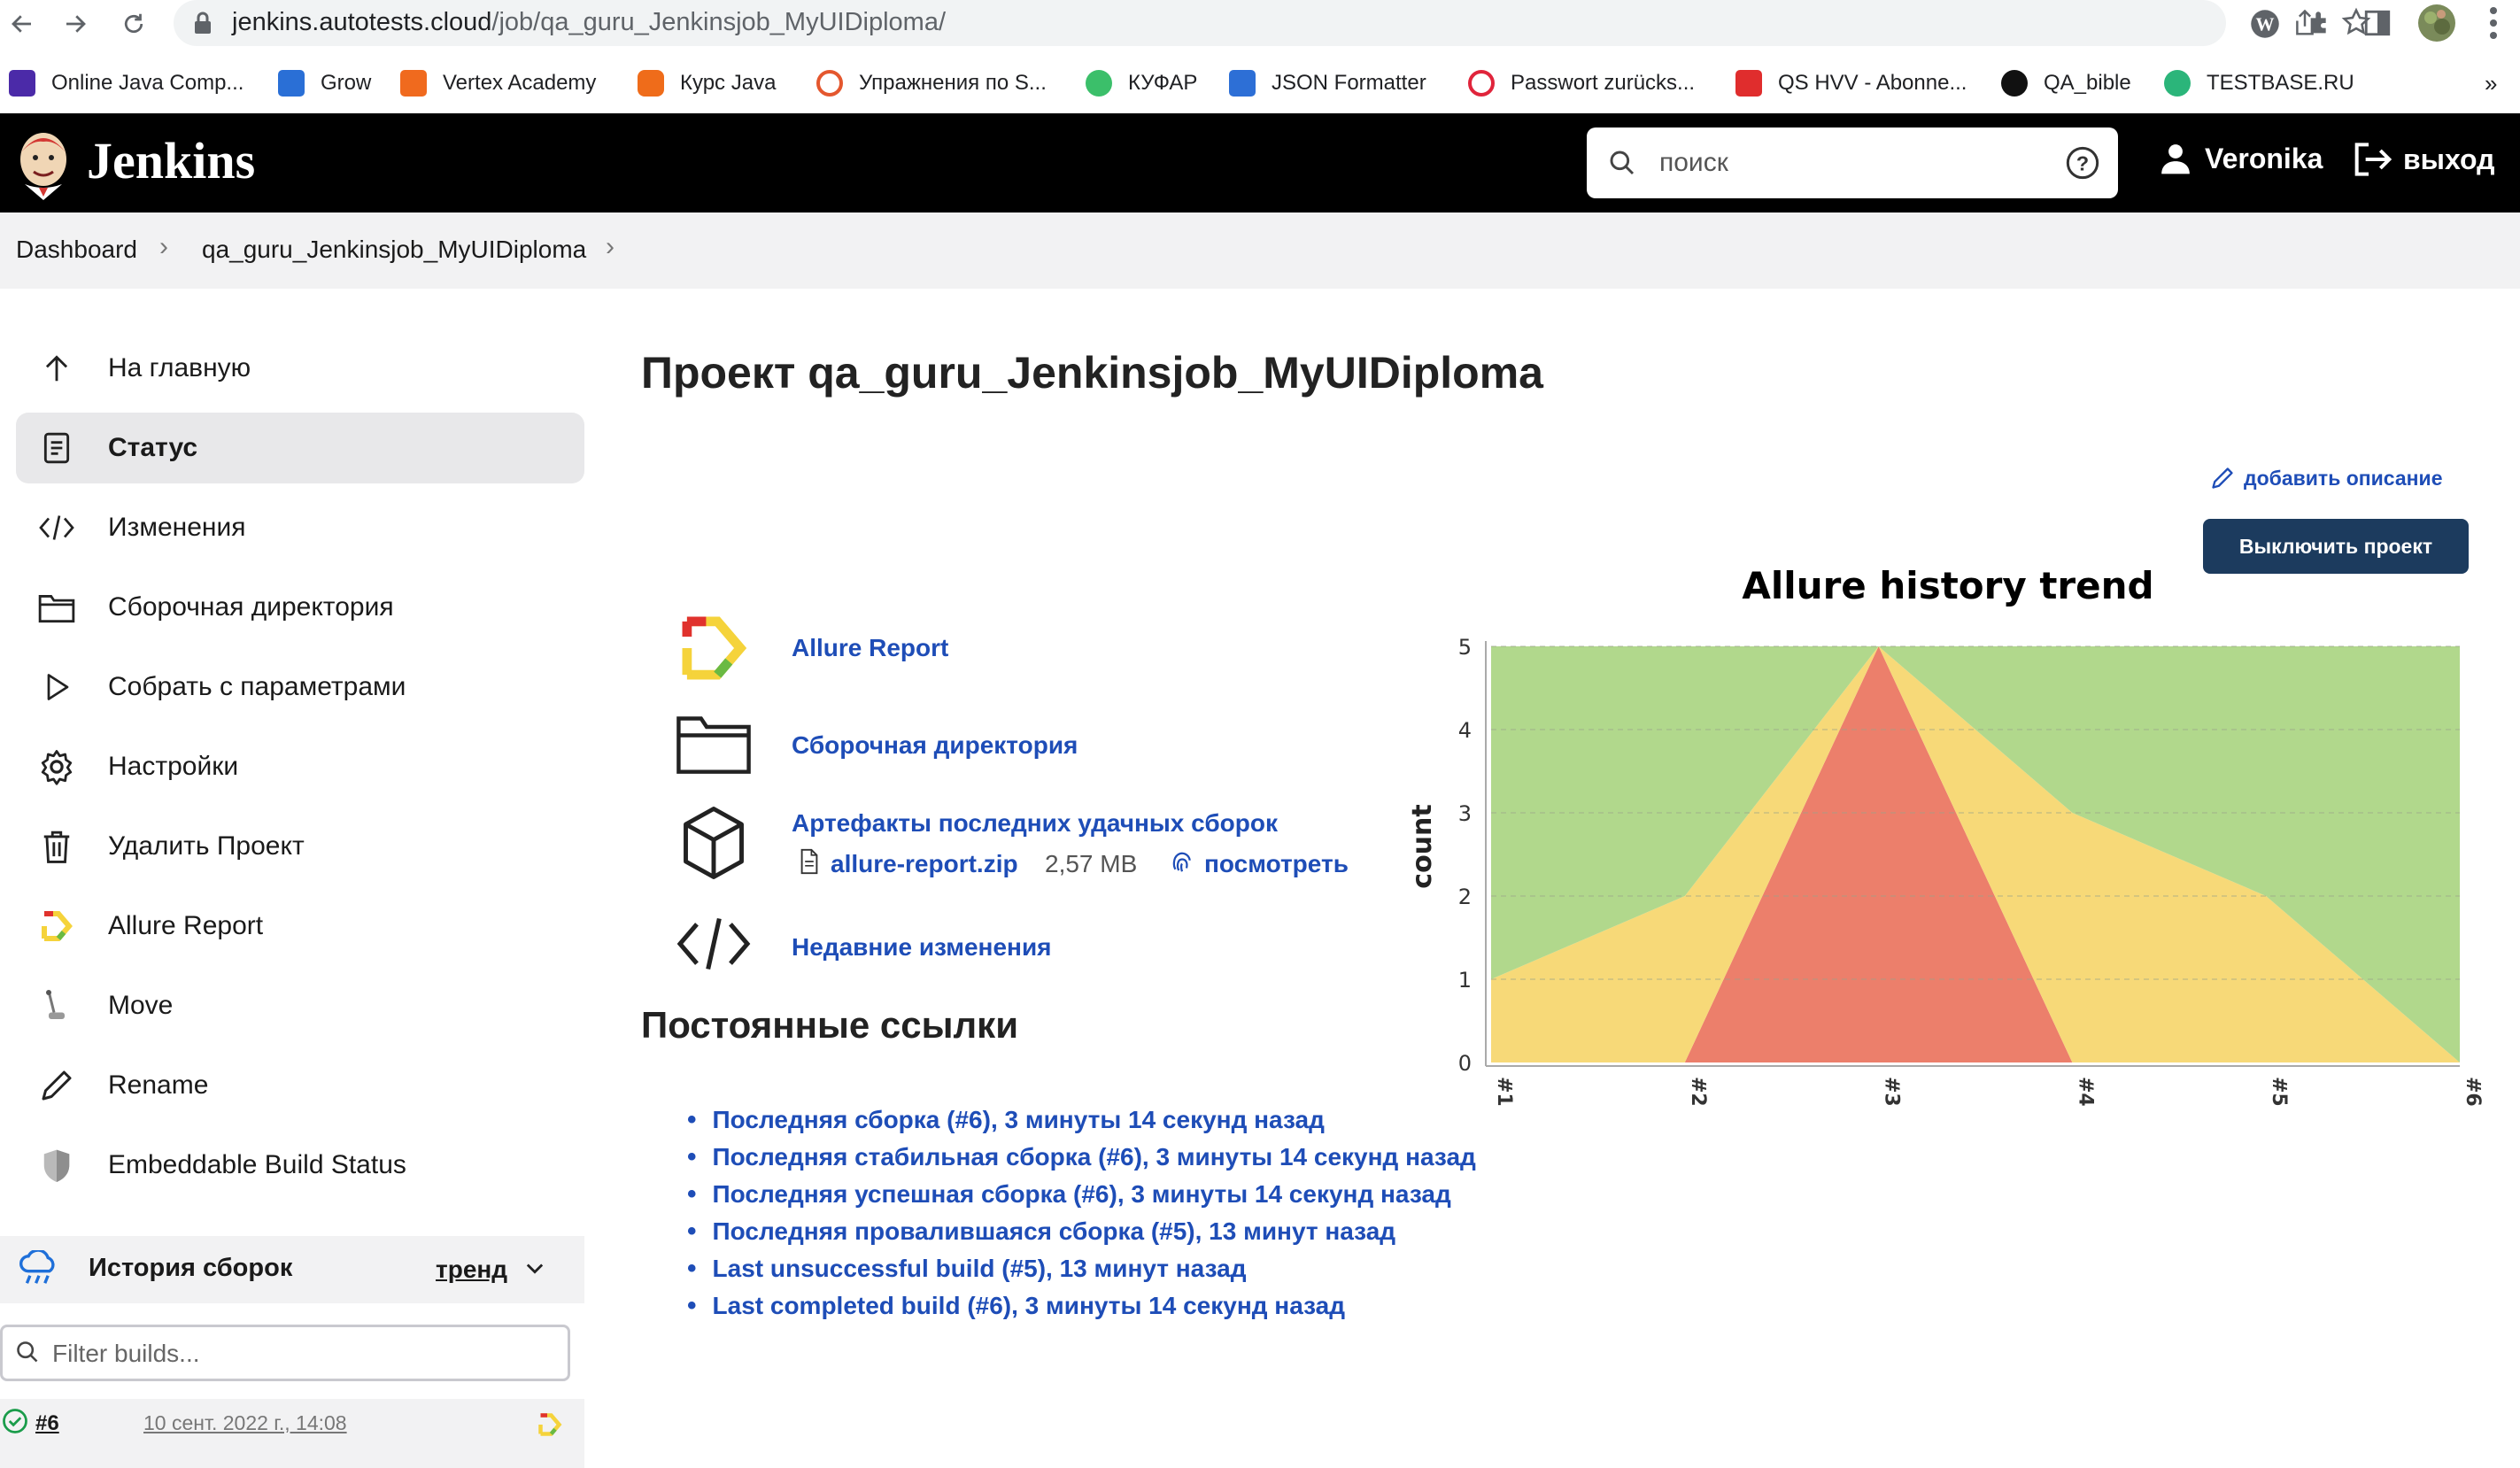 The height and width of the screenshot is (1468, 2520). Describe the element at coordinates (1099, 83) in the screenshot. I see `kufar-icon` at that location.